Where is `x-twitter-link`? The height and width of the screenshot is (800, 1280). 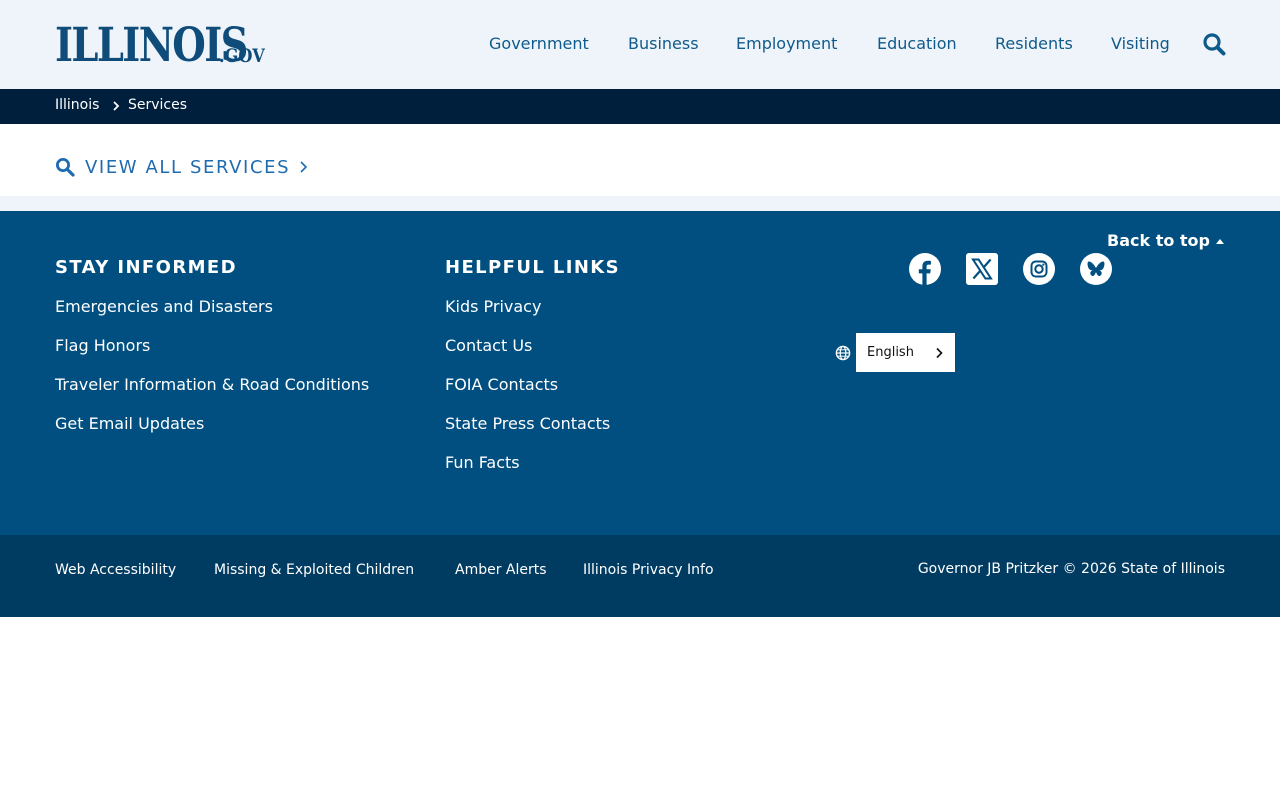 x-twitter-link is located at coordinates (982, 269).